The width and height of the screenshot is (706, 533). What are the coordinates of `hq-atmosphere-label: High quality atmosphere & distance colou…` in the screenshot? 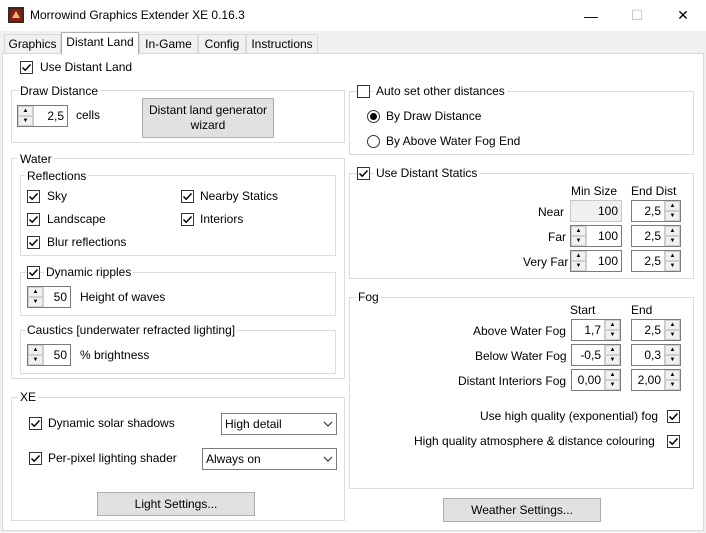 It's located at (534, 441).